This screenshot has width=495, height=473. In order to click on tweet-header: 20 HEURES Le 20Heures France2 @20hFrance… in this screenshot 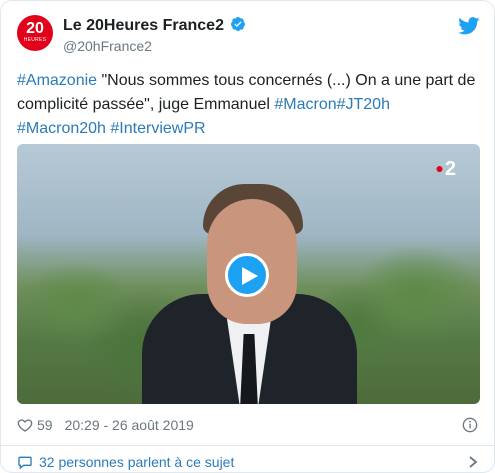, I will do `click(248, 37)`.